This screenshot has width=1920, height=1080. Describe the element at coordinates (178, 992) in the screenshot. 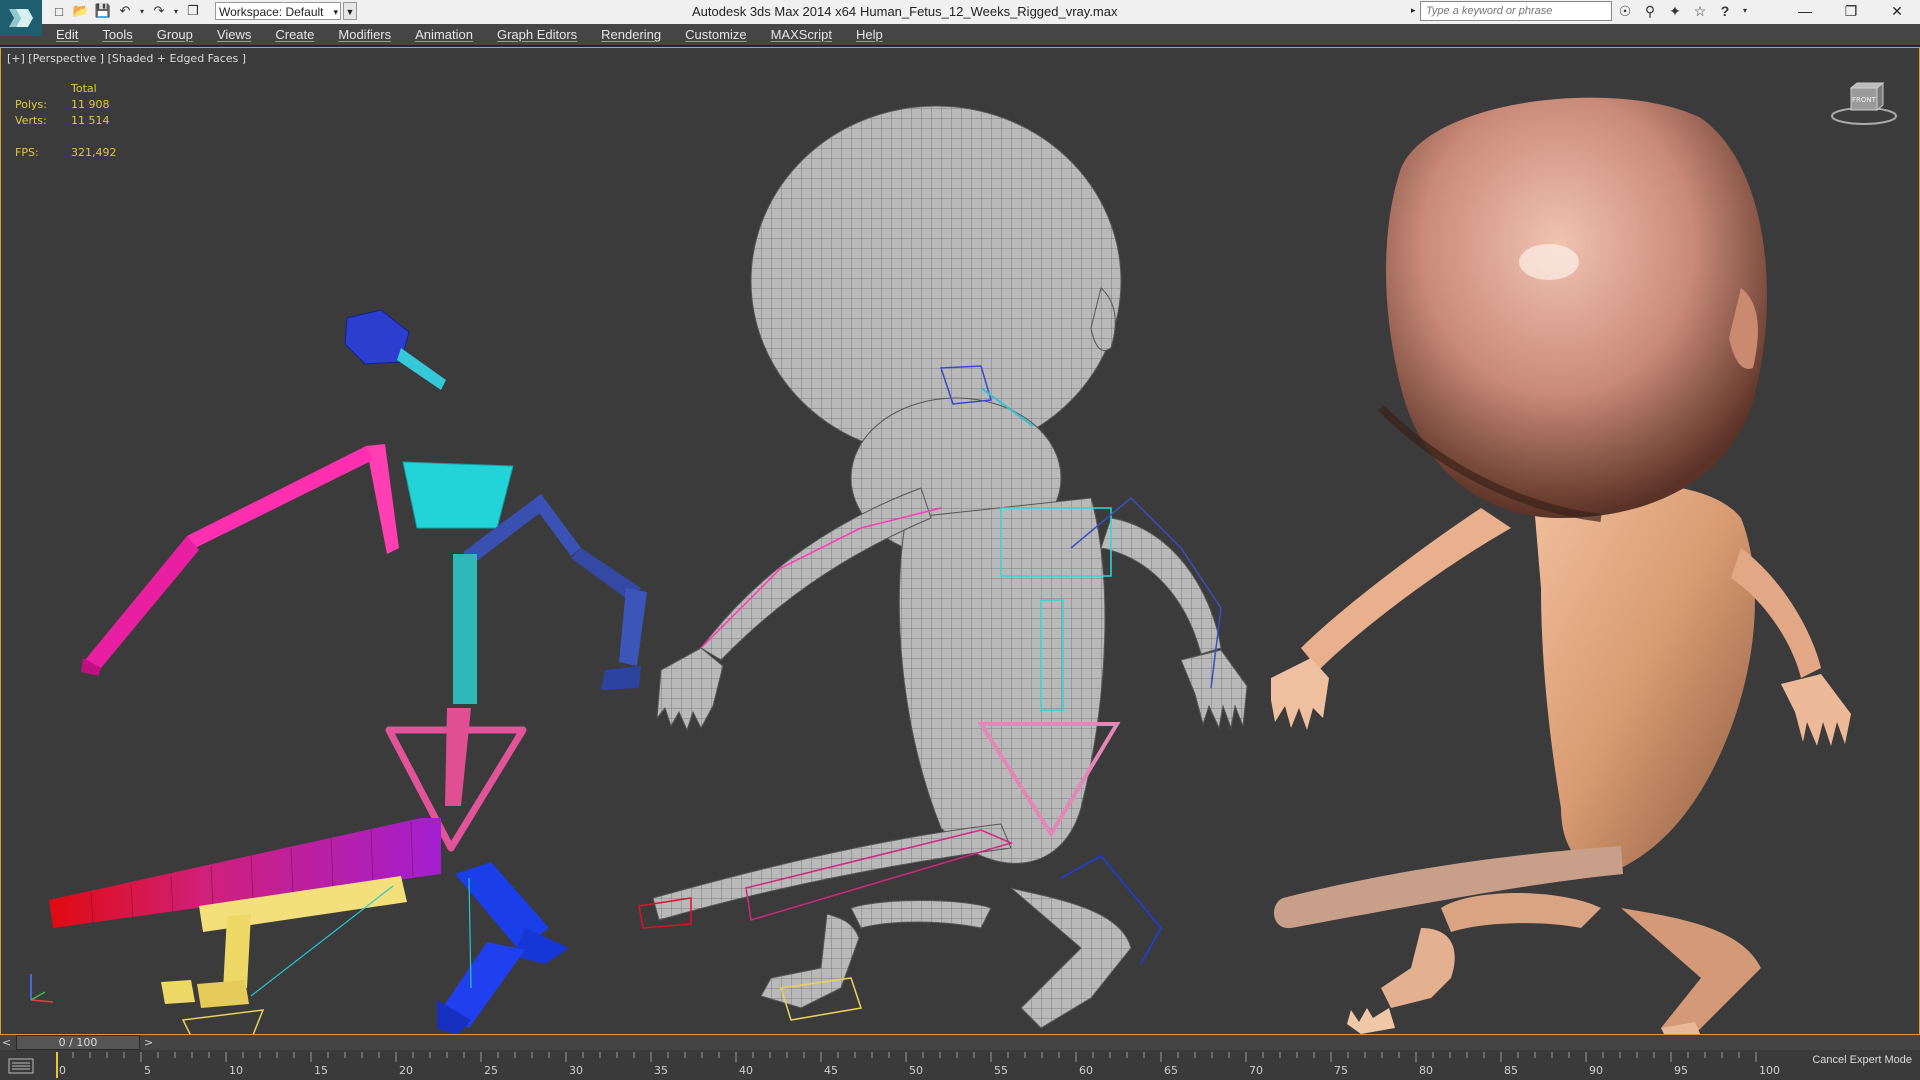

I see `toe-bone-left` at that location.